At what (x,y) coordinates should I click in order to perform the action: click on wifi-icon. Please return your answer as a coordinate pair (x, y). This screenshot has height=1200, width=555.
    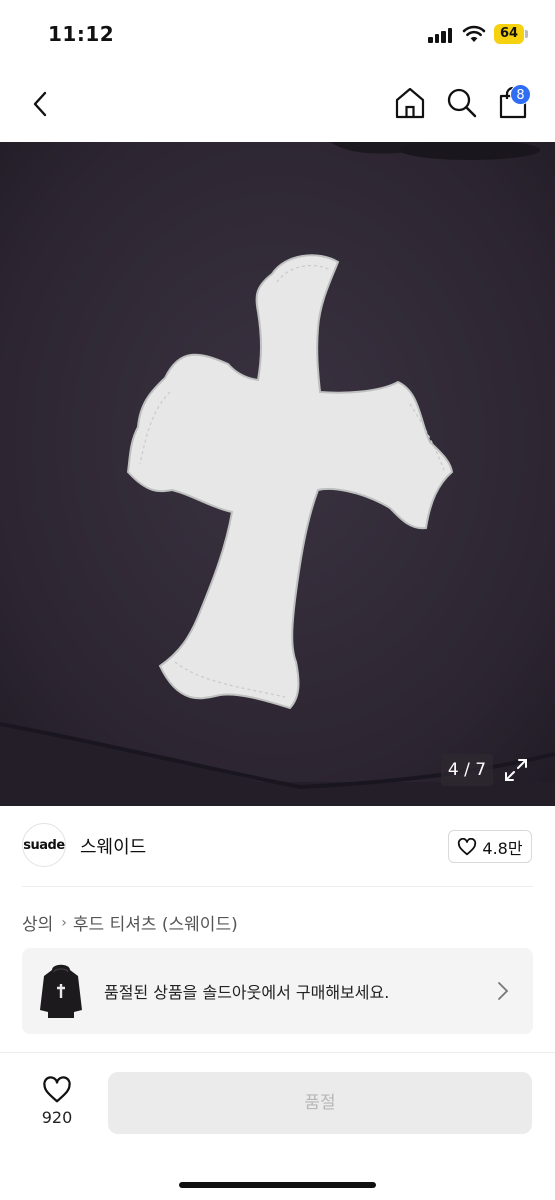
    Looking at the image, I should click on (474, 33).